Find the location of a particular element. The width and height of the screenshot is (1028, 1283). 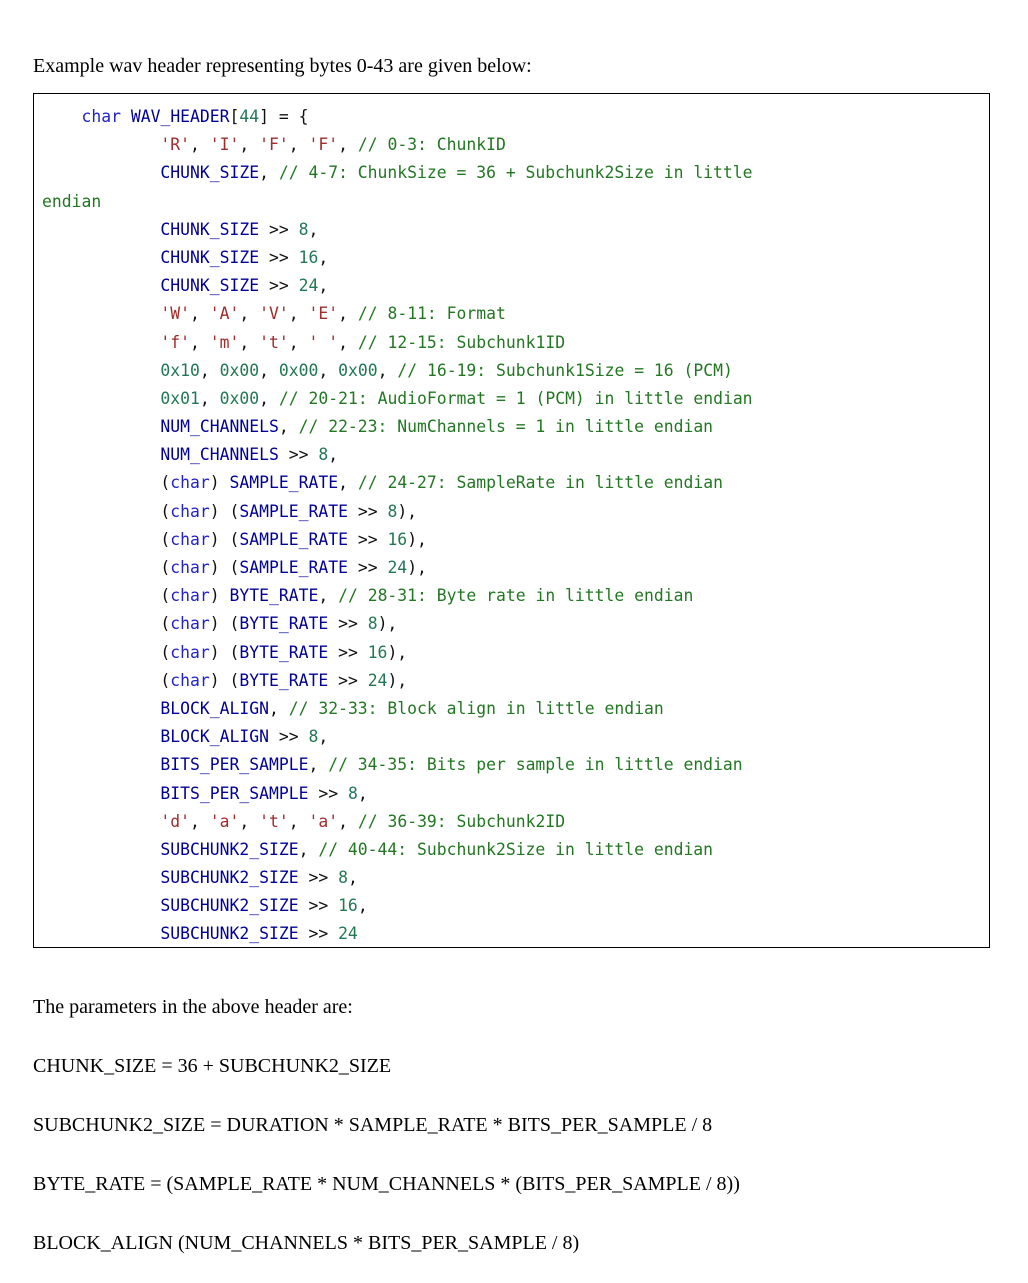

parameters-heading: The parameters in the above header are: is located at coordinates (193, 1007).